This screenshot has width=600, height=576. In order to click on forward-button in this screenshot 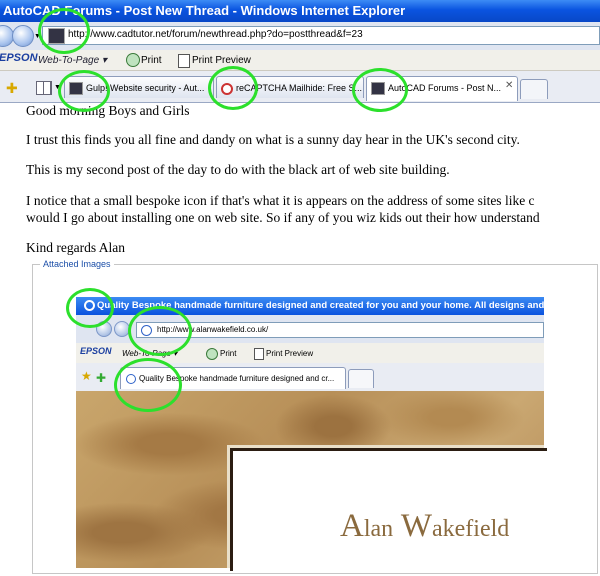, I will do `click(23, 36)`.